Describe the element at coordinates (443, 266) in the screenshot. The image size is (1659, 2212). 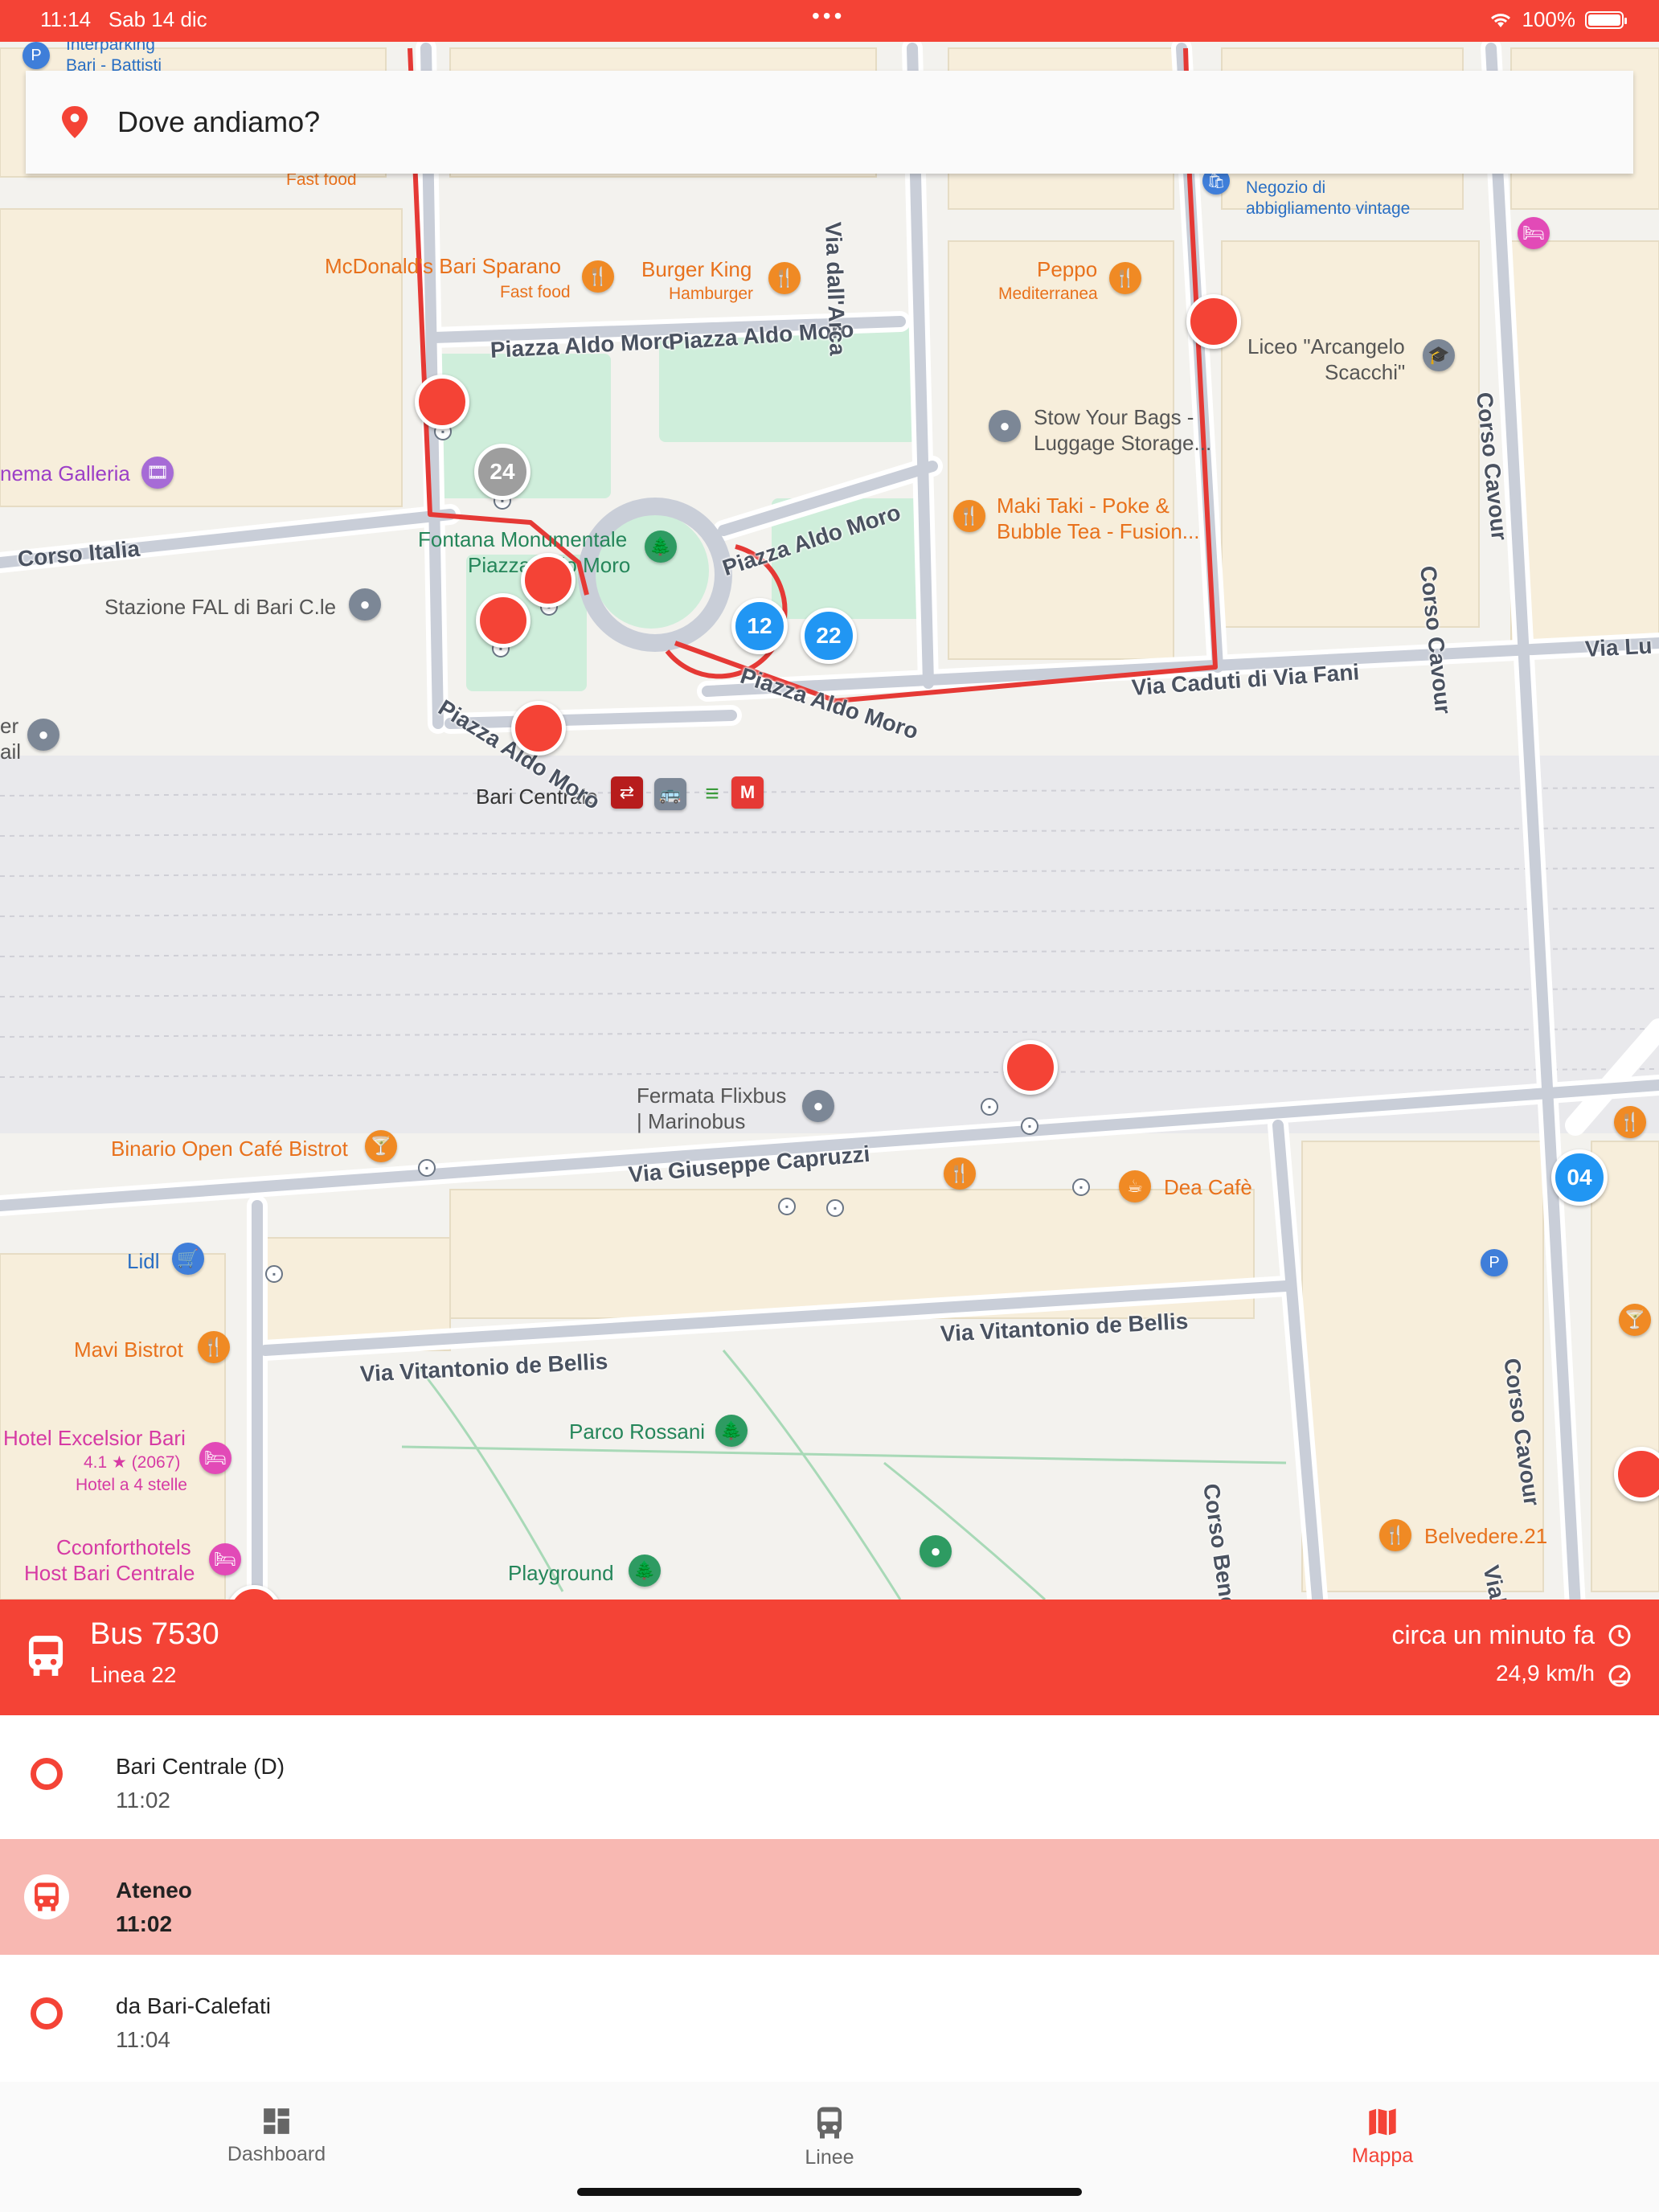
I see `poi-mcdonalds: McDonald's Bari Sparano` at that location.